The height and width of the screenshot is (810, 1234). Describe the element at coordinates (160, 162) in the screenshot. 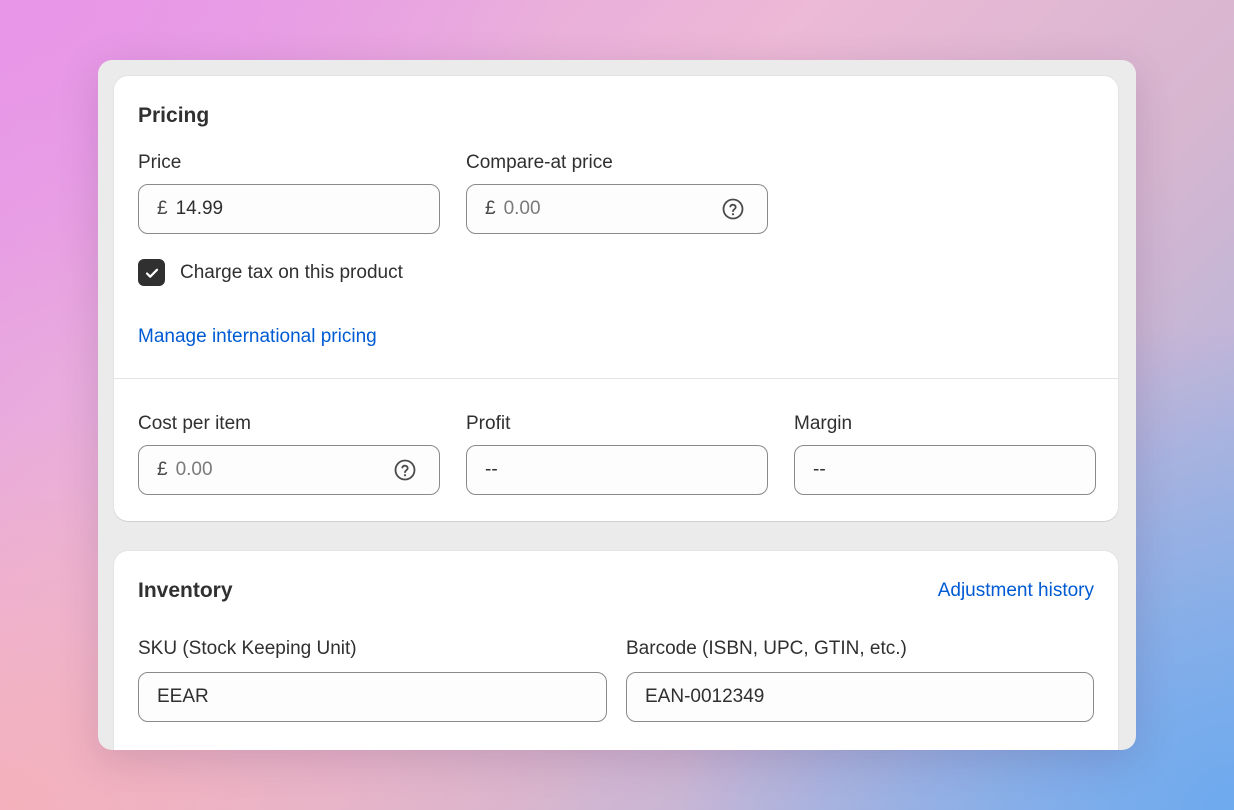

I see `price-label: Price` at that location.